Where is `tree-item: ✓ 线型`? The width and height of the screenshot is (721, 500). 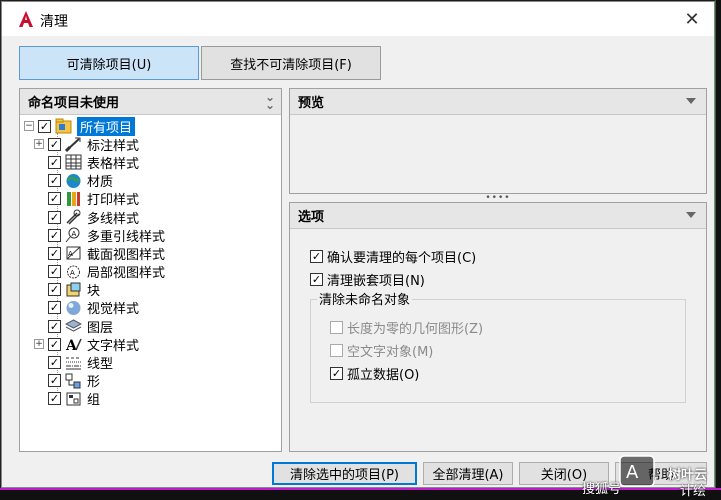 tree-item: ✓ 线型 is located at coordinates (150, 362).